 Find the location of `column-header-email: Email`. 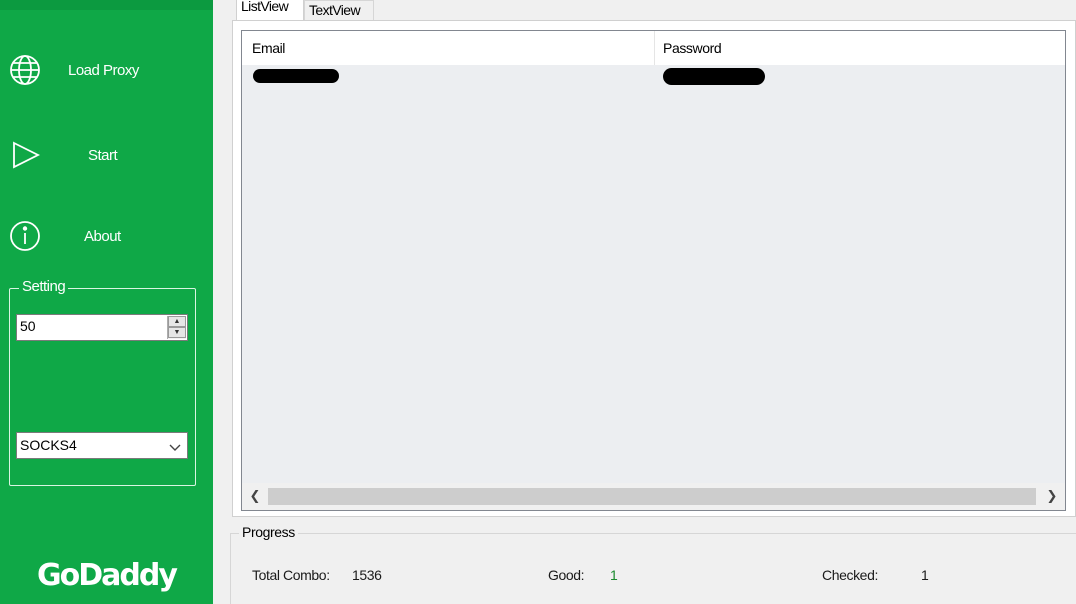

column-header-email: Email is located at coordinates (448, 48).